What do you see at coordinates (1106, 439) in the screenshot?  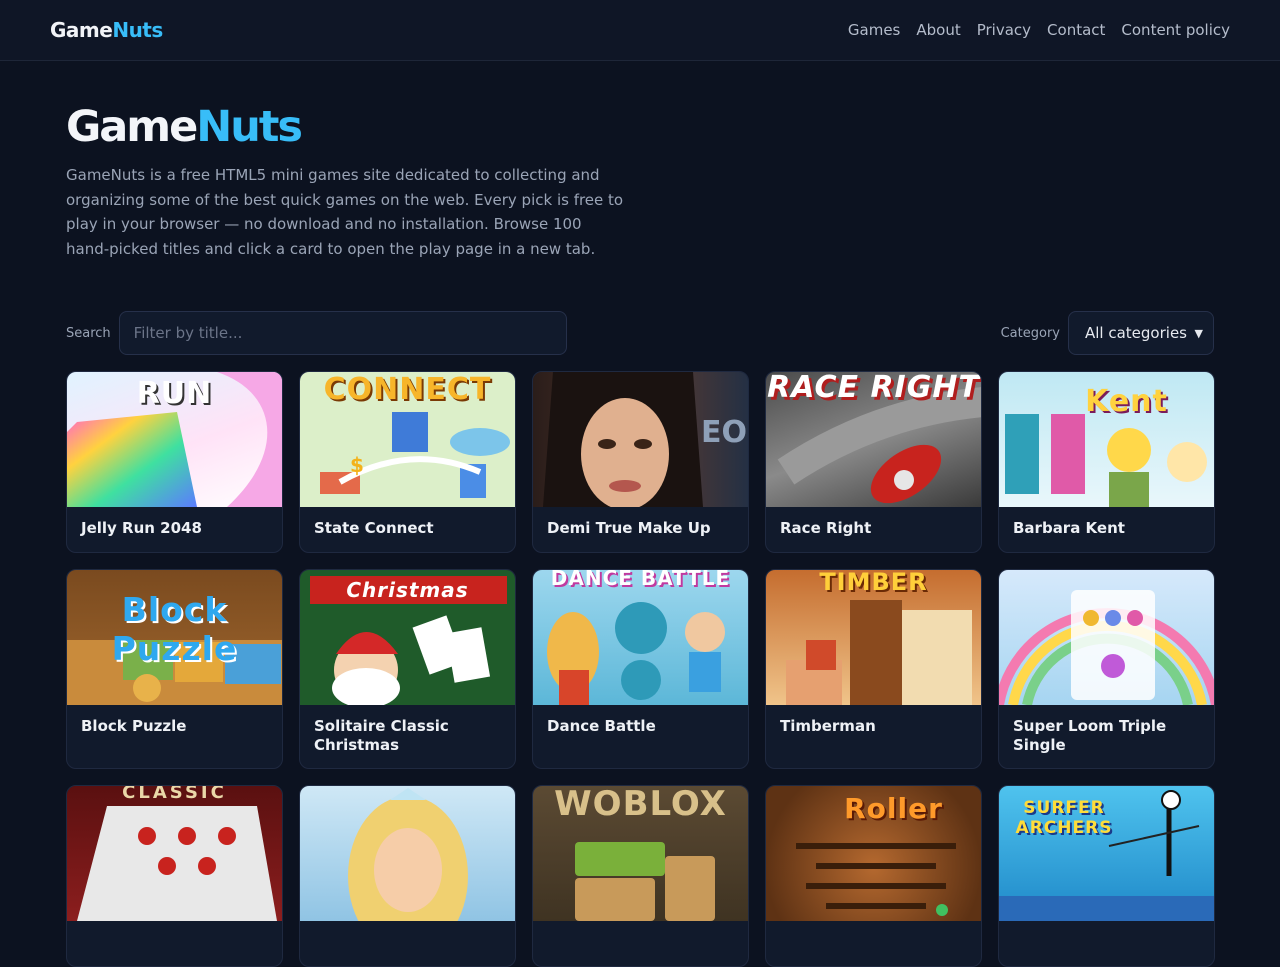 I see `game-thumbnail: Kent` at bounding box center [1106, 439].